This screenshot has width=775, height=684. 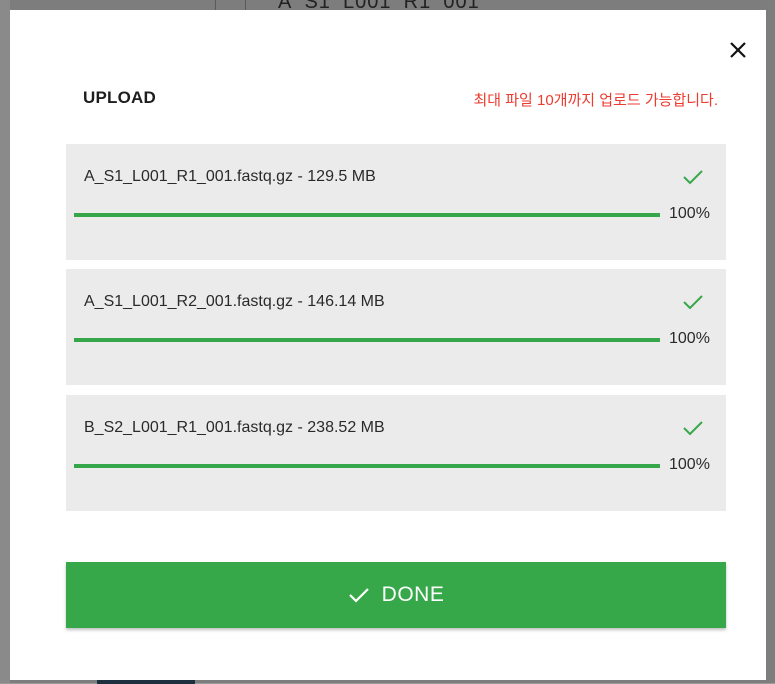 I want to click on close-icon, so click(x=738, y=50).